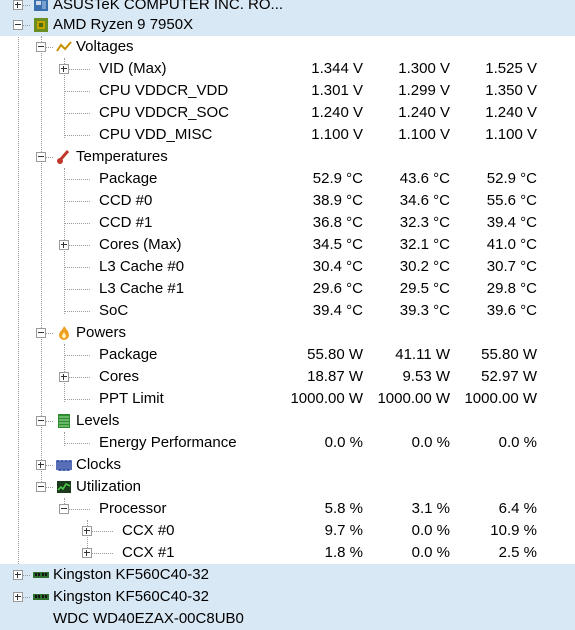  Describe the element at coordinates (128, 354) in the screenshot. I see `sensor-label: Package` at that location.